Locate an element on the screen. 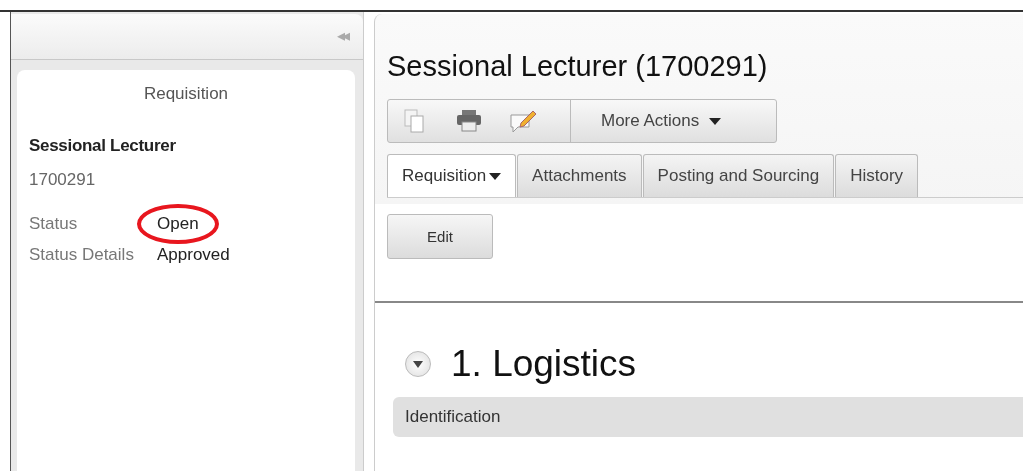 The width and height of the screenshot is (1023, 471). tab: Requisition is located at coordinates (452, 175).